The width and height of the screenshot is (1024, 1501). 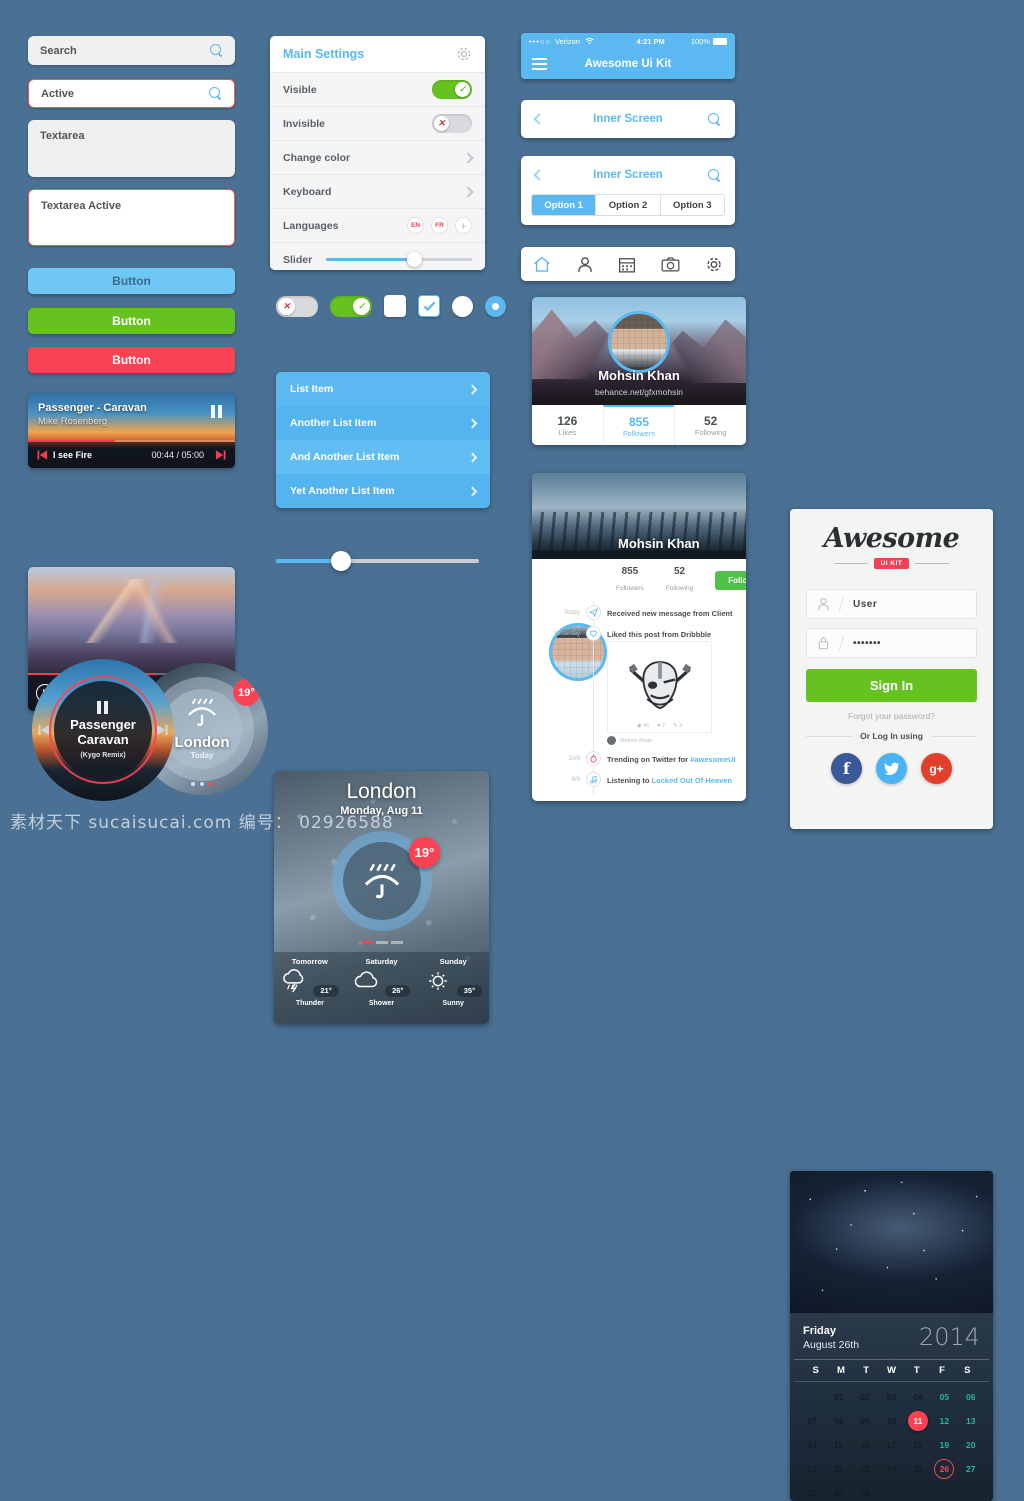 I want to click on calendar-day-cell: 09, so click(x=865, y=1421).